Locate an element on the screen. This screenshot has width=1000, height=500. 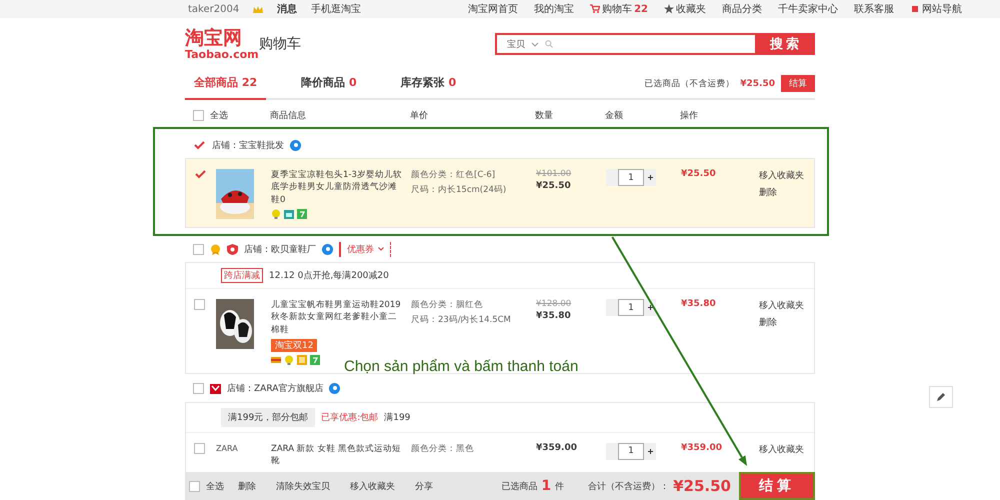
selected-items-label: 已选商品（不含运费） is located at coordinates (689, 84).